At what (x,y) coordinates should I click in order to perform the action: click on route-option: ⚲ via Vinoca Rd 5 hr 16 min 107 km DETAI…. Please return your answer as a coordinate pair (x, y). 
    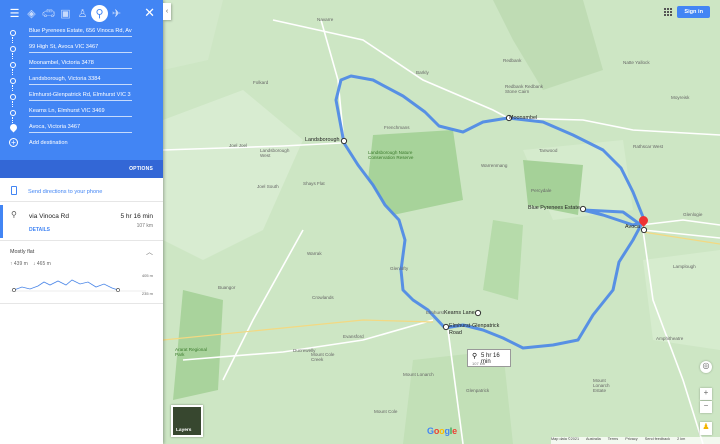
    Looking at the image, I should click on (81, 221).